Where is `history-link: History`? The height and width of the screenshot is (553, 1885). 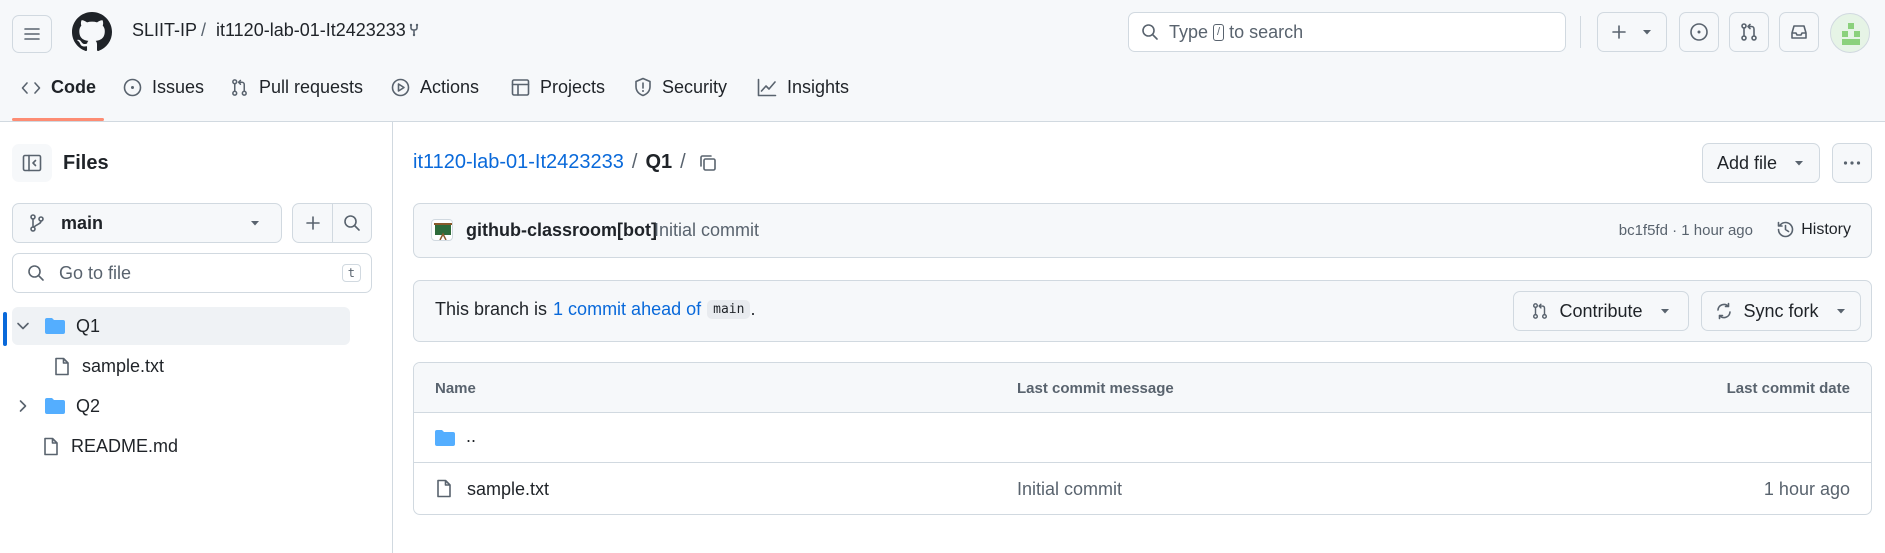 history-link: History is located at coordinates (1813, 229).